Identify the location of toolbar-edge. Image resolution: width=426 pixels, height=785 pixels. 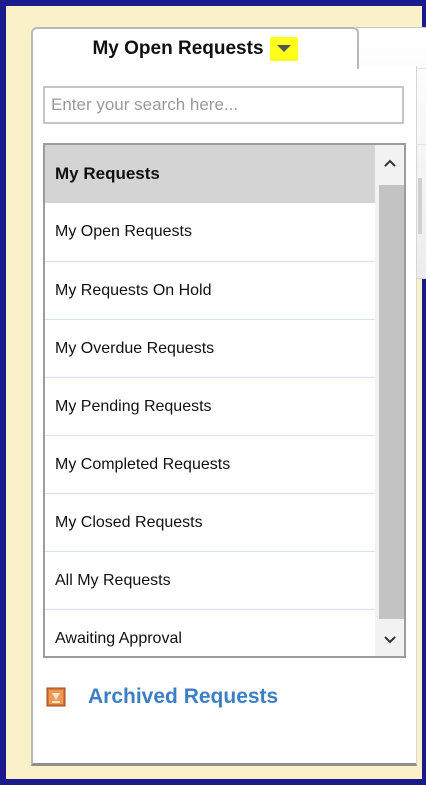
(420, 206).